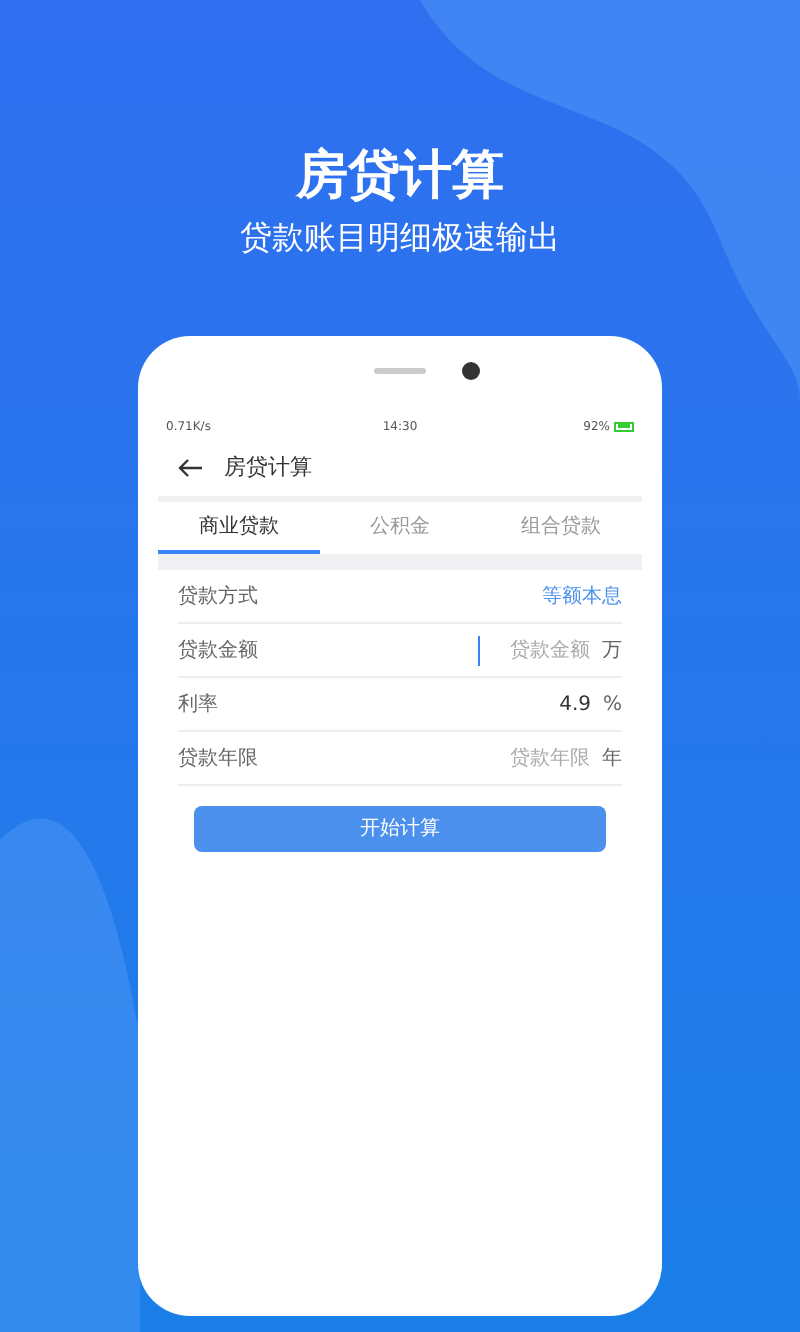  Describe the element at coordinates (534, 650) in the screenshot. I see `input-field: 贷款金额` at that location.